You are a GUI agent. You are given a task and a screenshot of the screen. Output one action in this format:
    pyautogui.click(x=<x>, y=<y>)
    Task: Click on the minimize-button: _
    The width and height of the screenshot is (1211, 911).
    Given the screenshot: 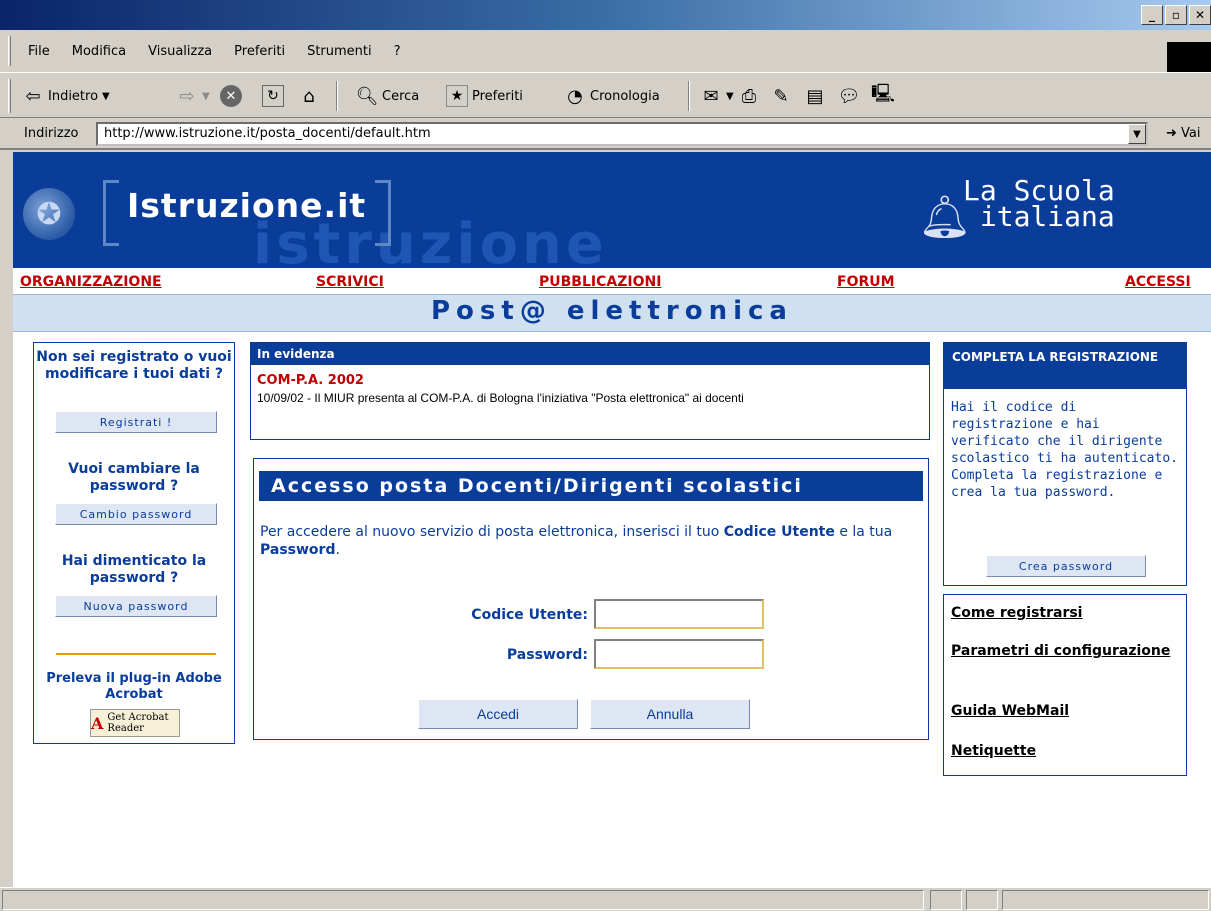 What is the action you would take?
    pyautogui.click(x=1152, y=15)
    